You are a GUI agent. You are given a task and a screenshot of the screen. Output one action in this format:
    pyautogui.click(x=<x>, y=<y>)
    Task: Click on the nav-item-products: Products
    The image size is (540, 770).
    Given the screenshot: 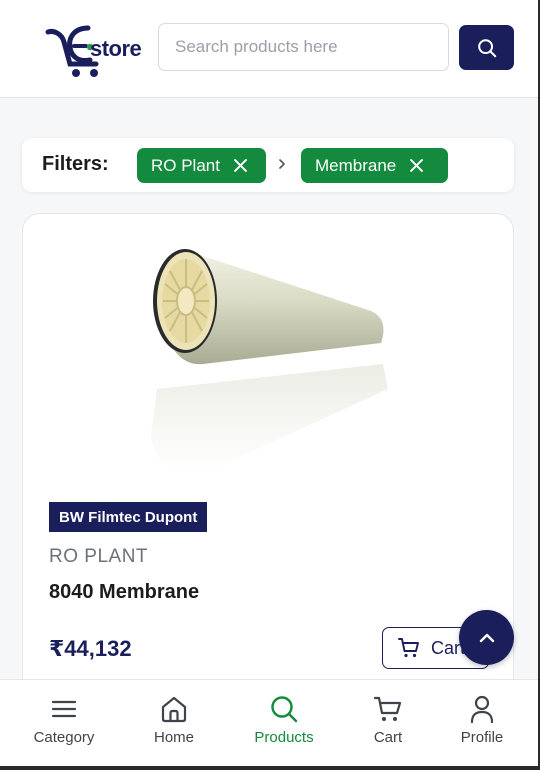 What is the action you would take?
    pyautogui.click(x=284, y=723)
    